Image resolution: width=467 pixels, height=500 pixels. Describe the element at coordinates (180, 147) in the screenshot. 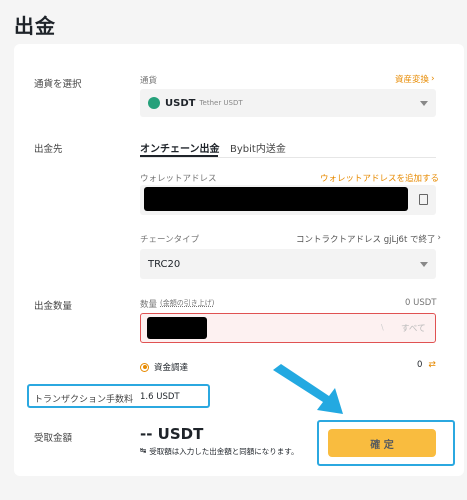

I see `tab-onchain: オンチェーン出金` at that location.